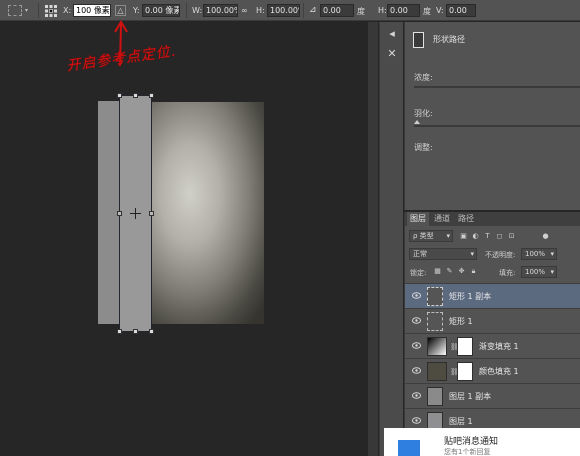  What do you see at coordinates (497, 87) in the screenshot?
I see `density-slider` at bounding box center [497, 87].